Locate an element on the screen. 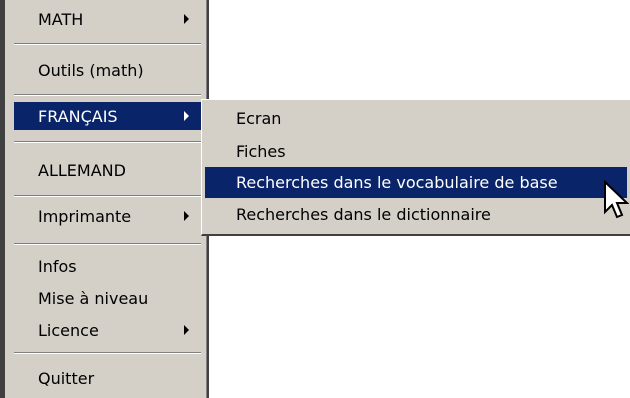 The width and height of the screenshot is (630, 398). submenu-item-recherches-vocabulaire: Recherches dans le vocabulaire de base is located at coordinates (416, 182).